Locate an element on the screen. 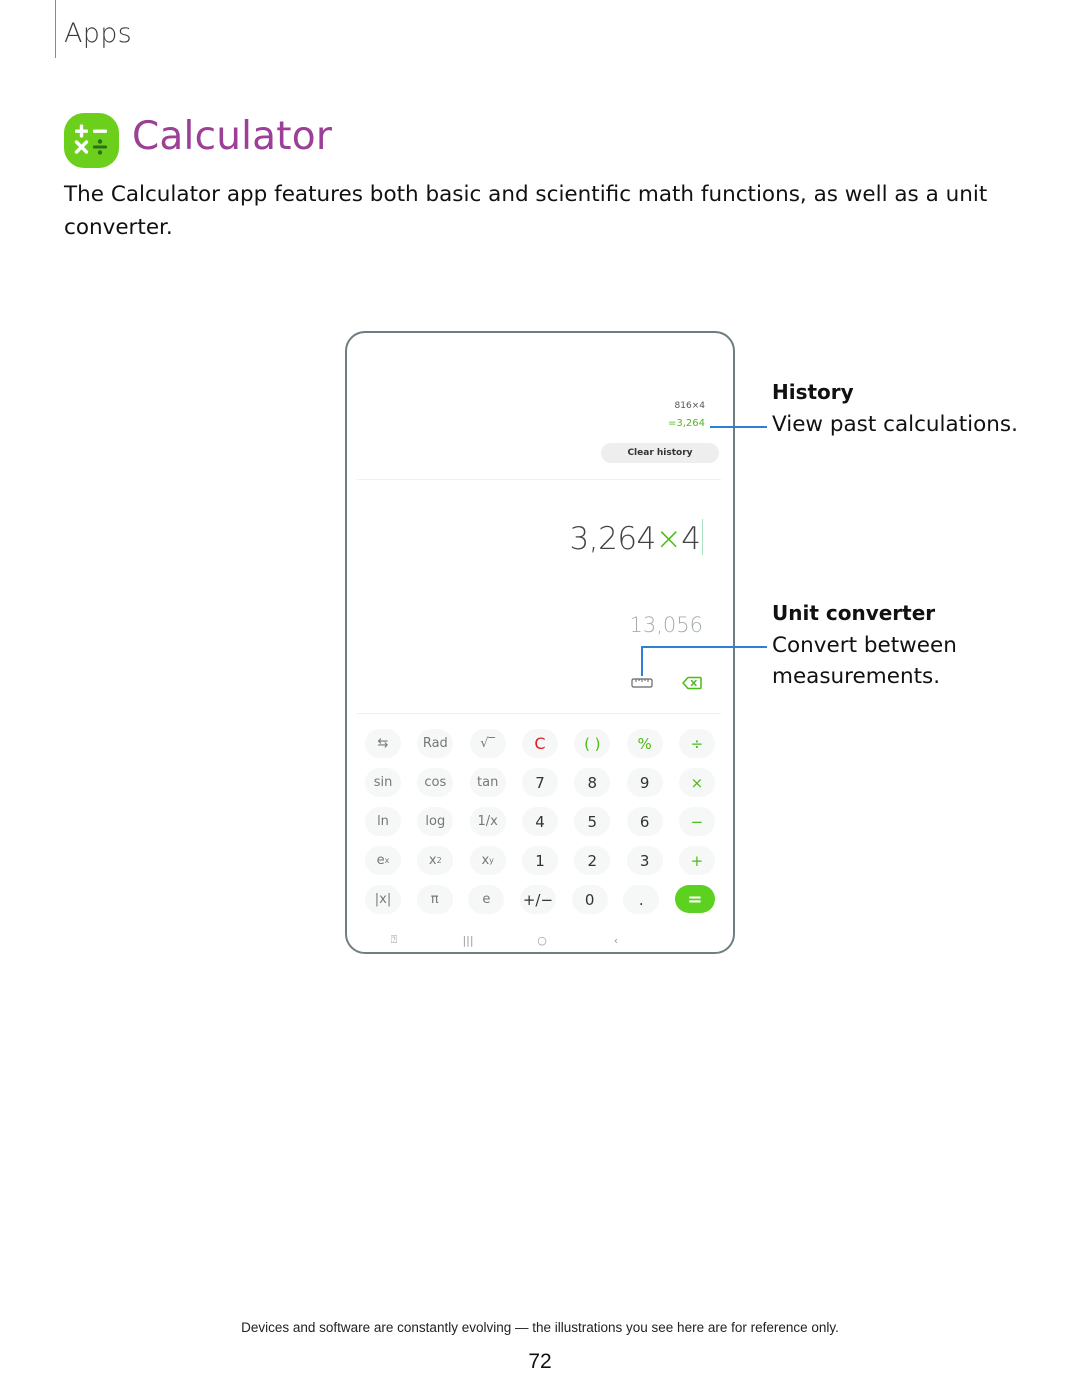 The height and width of the screenshot is (1397, 1080). decimal-key: . is located at coordinates (641, 899).